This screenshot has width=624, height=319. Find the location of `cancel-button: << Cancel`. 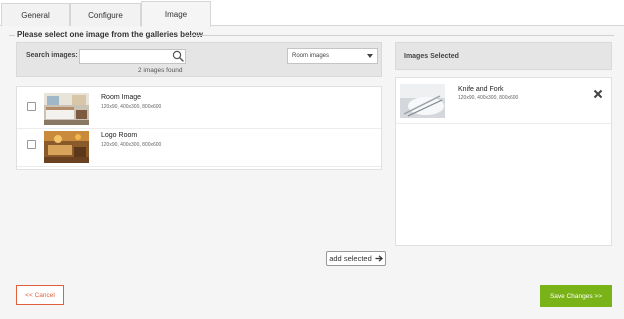

cancel-button: << Cancel is located at coordinates (40, 295).